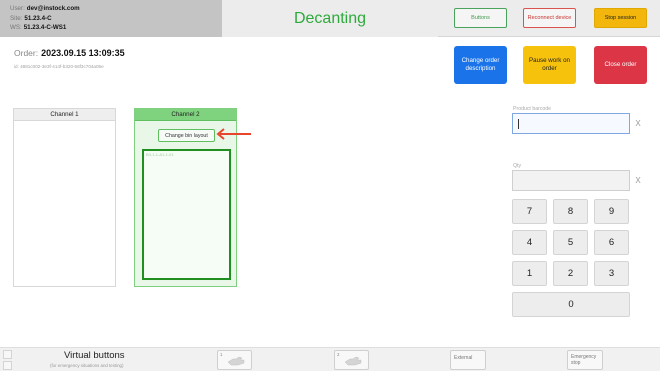 The height and width of the screenshot is (371, 660). What do you see at coordinates (160, 154) in the screenshot?
I see `bin-label: B3-1-1-A1-1-01` at bounding box center [160, 154].